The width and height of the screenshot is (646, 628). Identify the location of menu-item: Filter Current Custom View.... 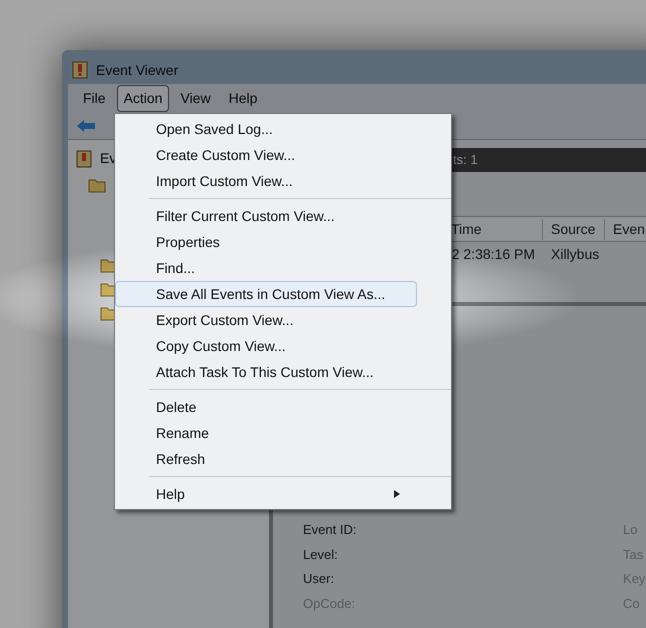
(266, 216).